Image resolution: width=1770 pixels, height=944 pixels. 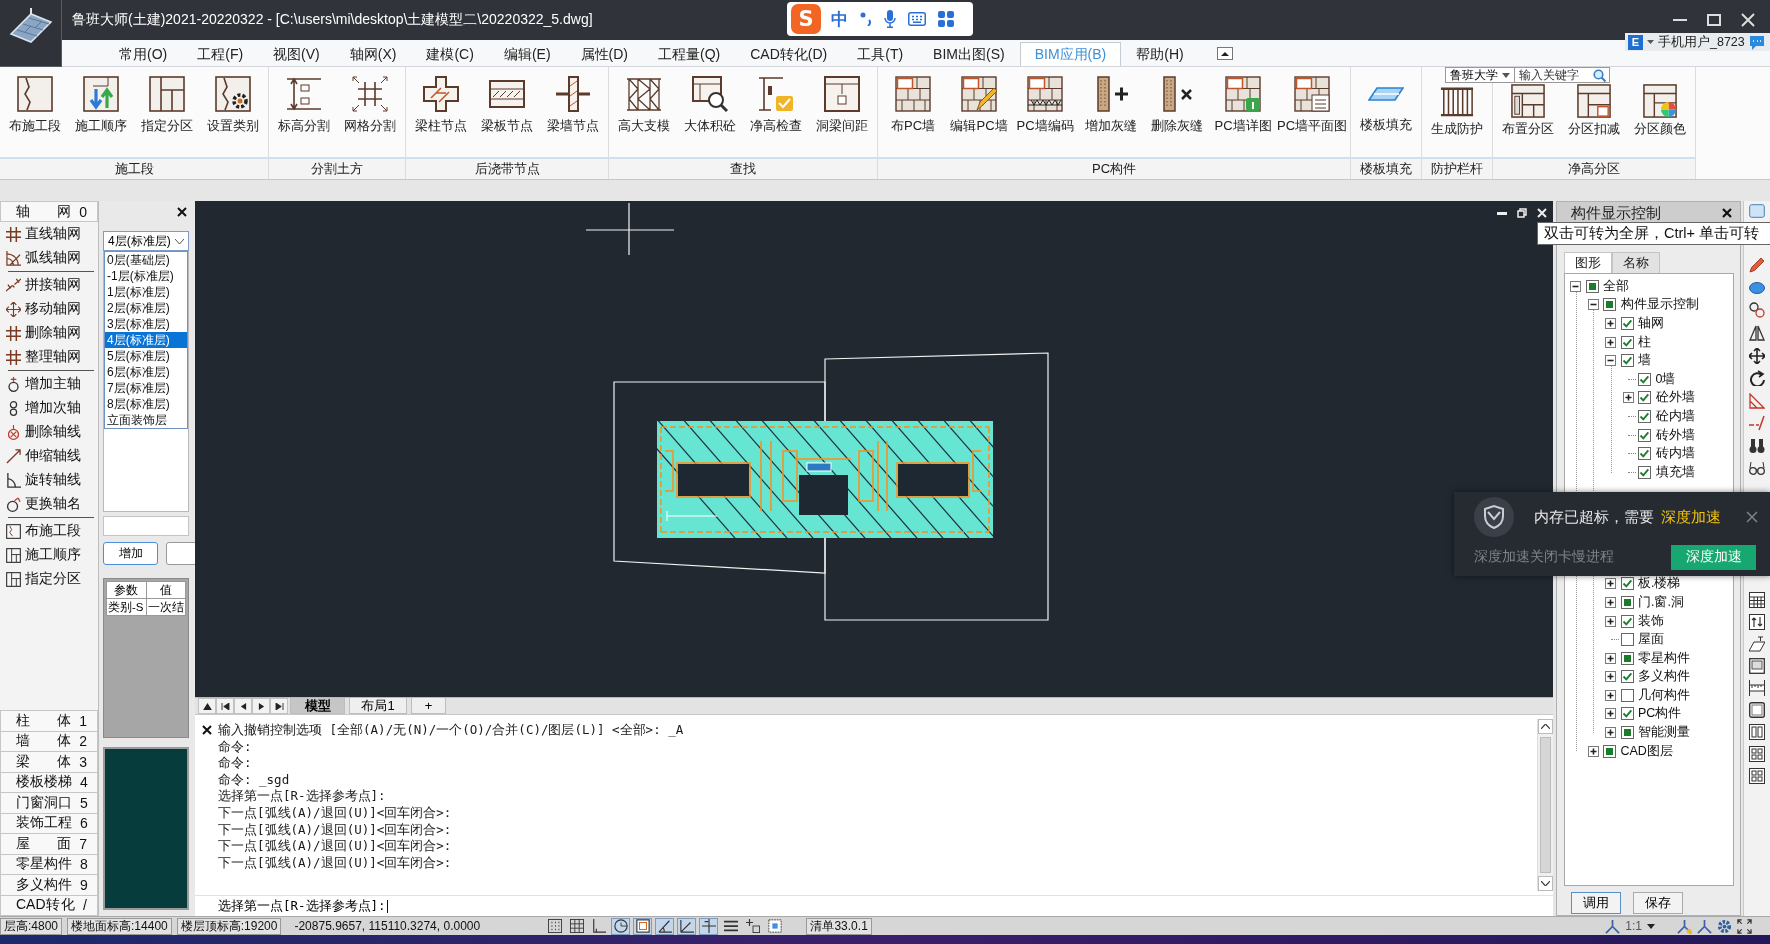 I want to click on ribbon-button: 网格分割, so click(x=370, y=105).